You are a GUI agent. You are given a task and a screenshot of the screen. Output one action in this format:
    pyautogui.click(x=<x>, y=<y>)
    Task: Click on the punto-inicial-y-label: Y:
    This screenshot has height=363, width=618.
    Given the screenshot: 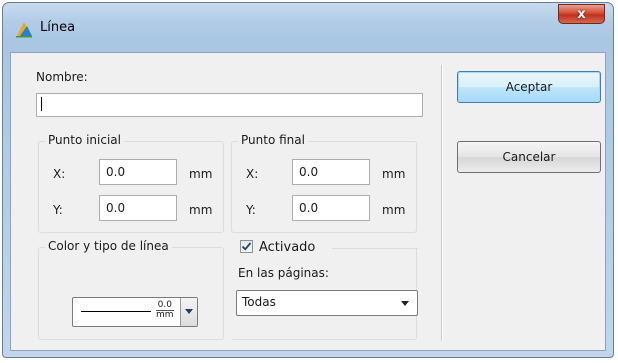 What is the action you would take?
    pyautogui.click(x=58, y=210)
    